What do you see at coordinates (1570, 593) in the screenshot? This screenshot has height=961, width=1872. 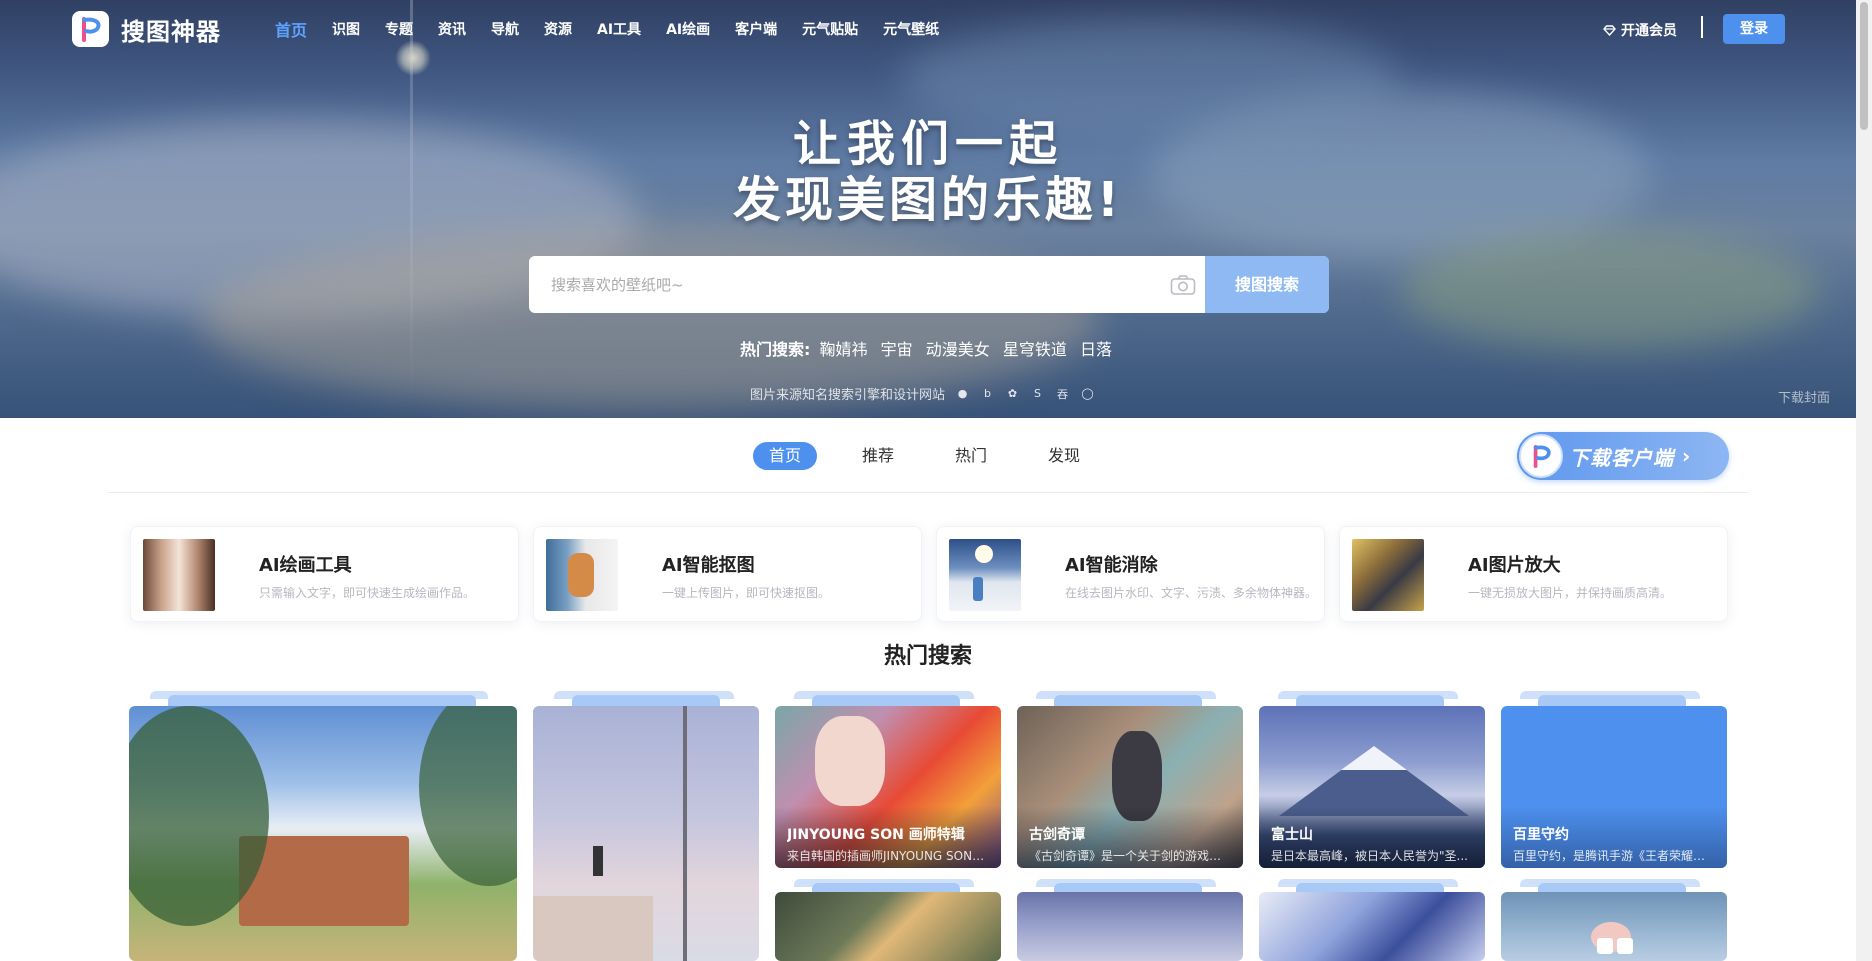 I see `tool-desc: 一键无损放大图片，并保持画质高清。` at bounding box center [1570, 593].